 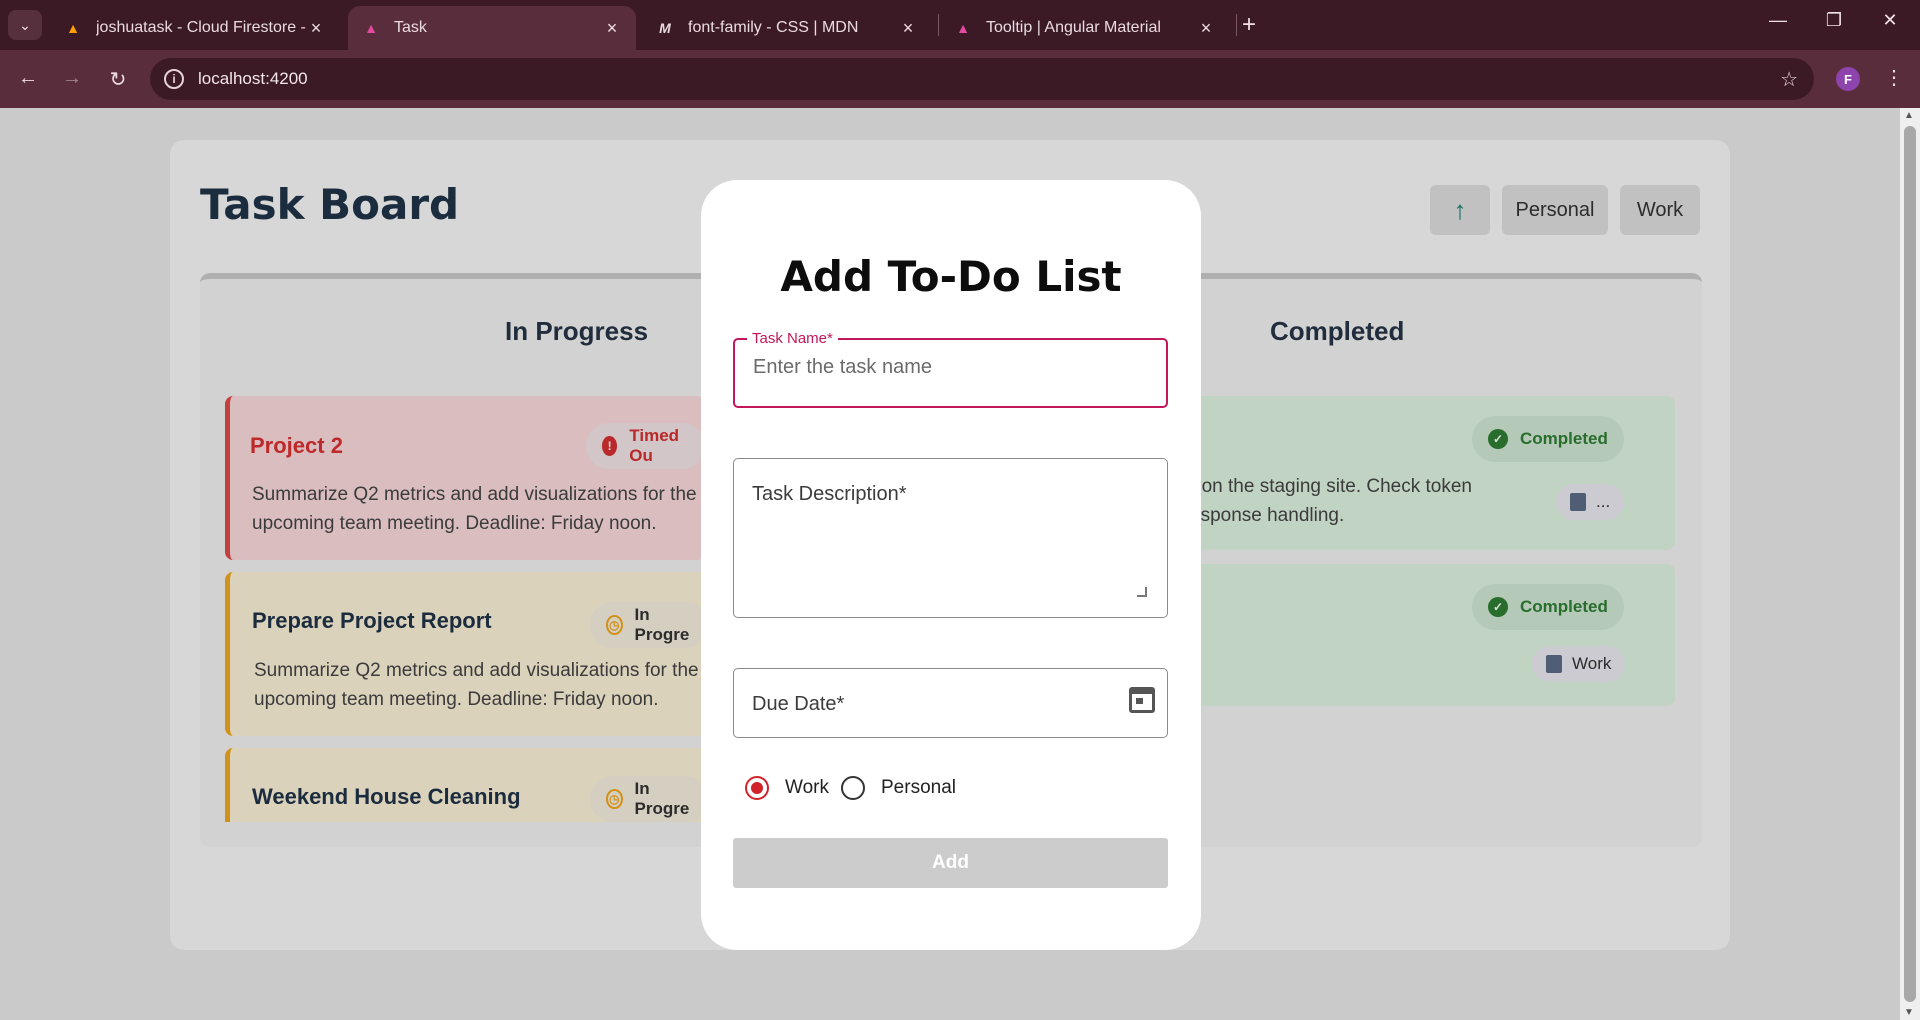 What do you see at coordinates (1778, 20) in the screenshot?
I see `minimize-icon: —` at bounding box center [1778, 20].